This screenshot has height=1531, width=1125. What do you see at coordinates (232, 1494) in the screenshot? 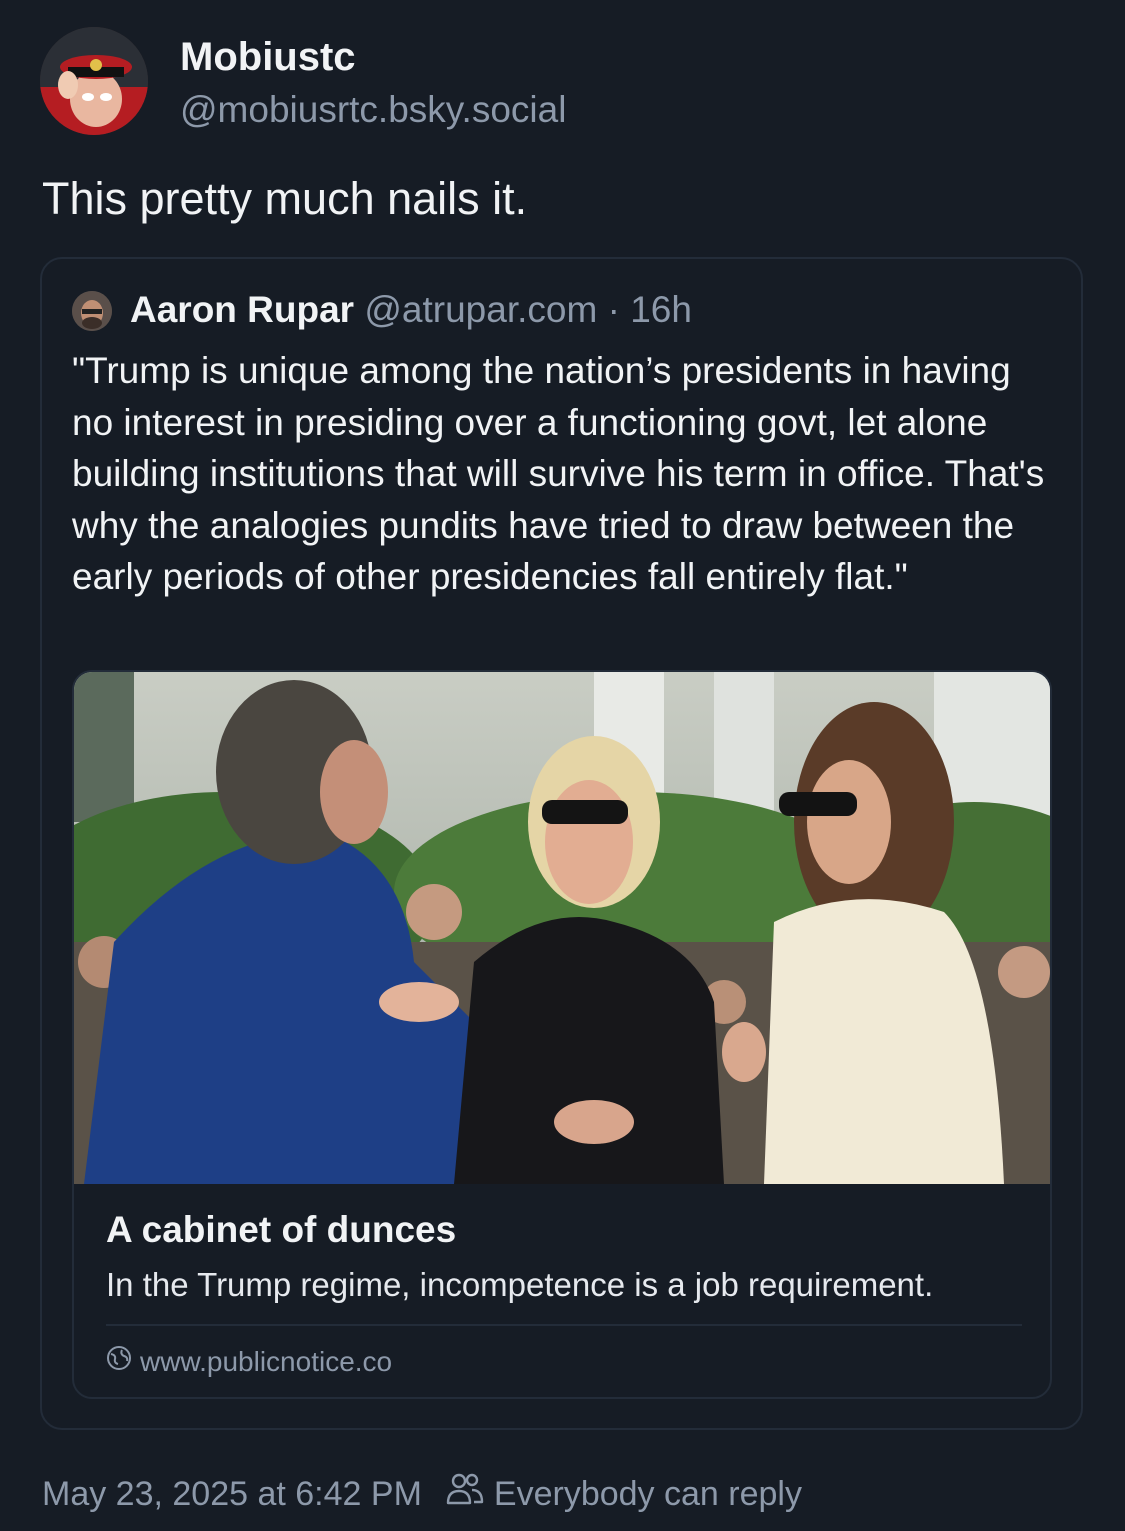
I see `post-timestamp: May 23, 2025 at 6:42 PM` at bounding box center [232, 1494].